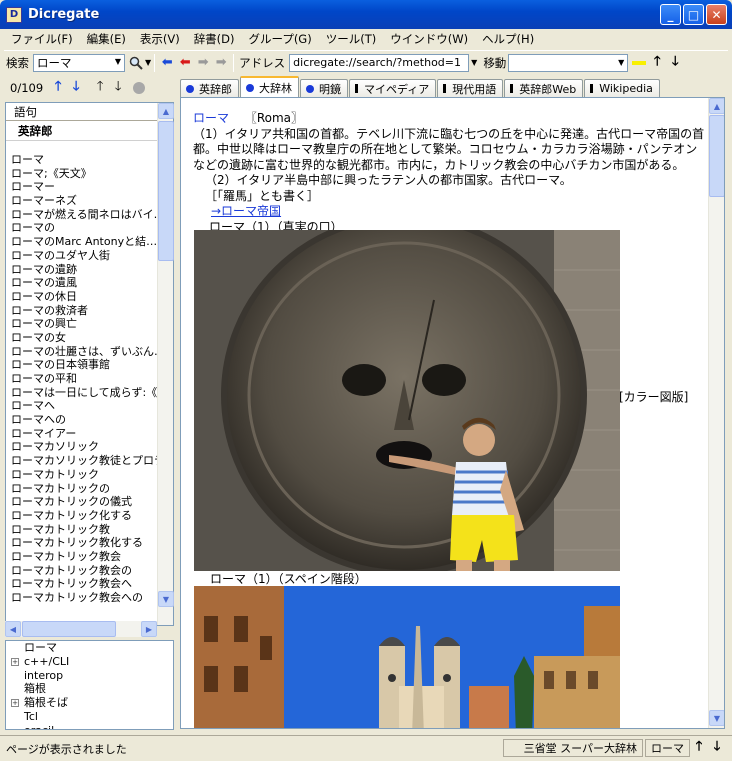 The image size is (732, 761). Describe the element at coordinates (716, 718) in the screenshot. I see `content-scroll-down-icon: ▼` at that location.